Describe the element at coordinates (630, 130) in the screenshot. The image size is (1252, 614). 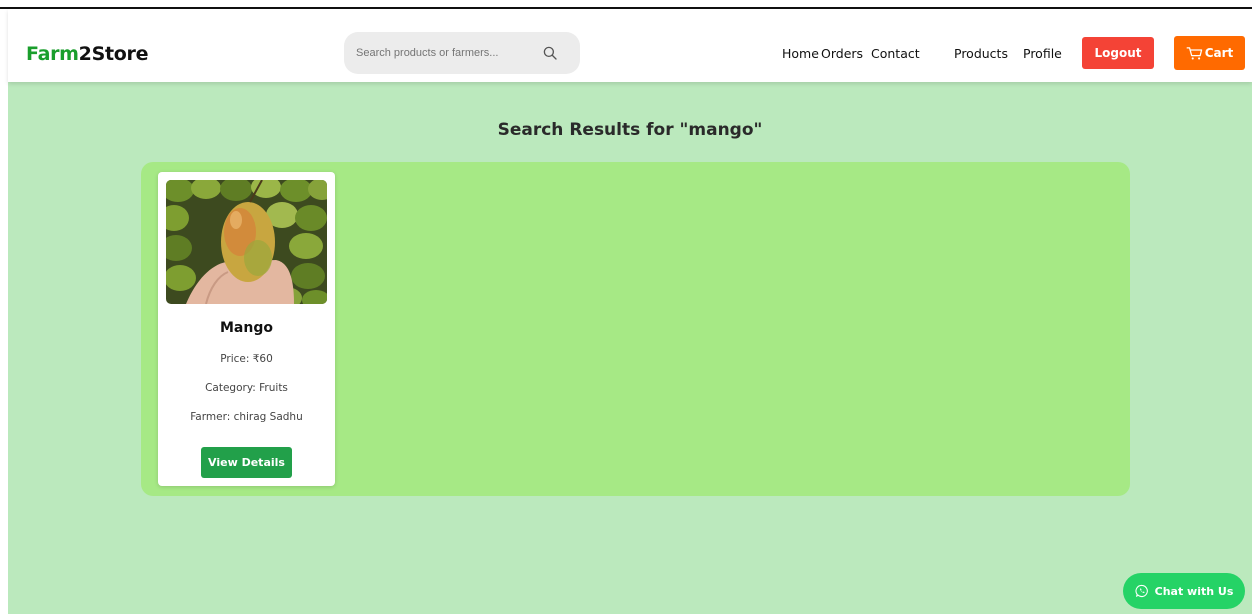
I see `search-results-heading: Search Results for "mango"` at that location.